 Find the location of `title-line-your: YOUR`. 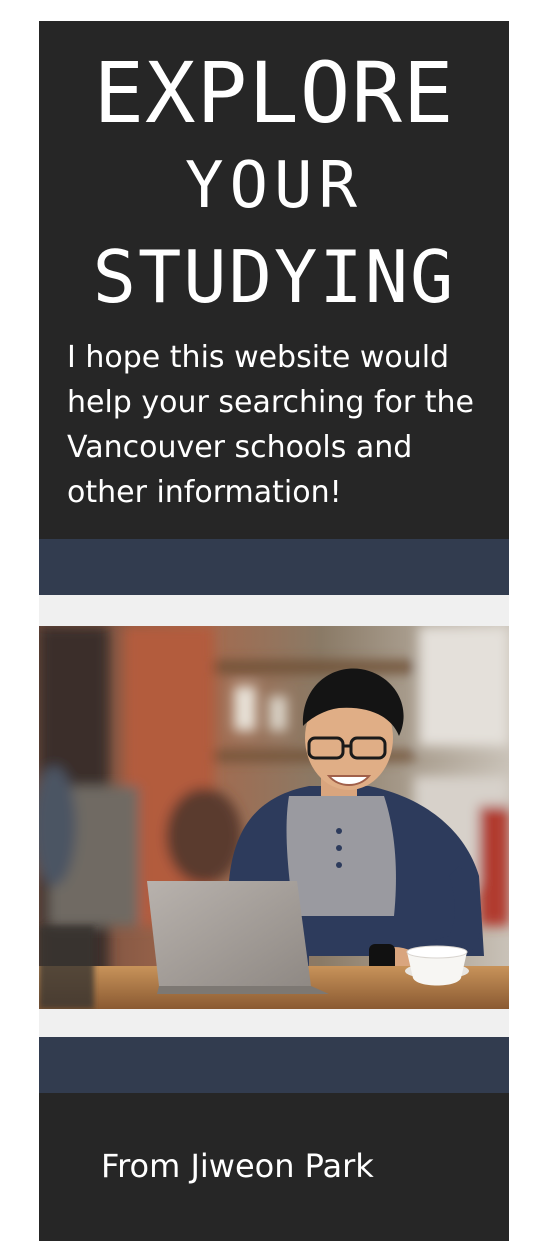

title-line-your: YOUR is located at coordinates (274, 186).